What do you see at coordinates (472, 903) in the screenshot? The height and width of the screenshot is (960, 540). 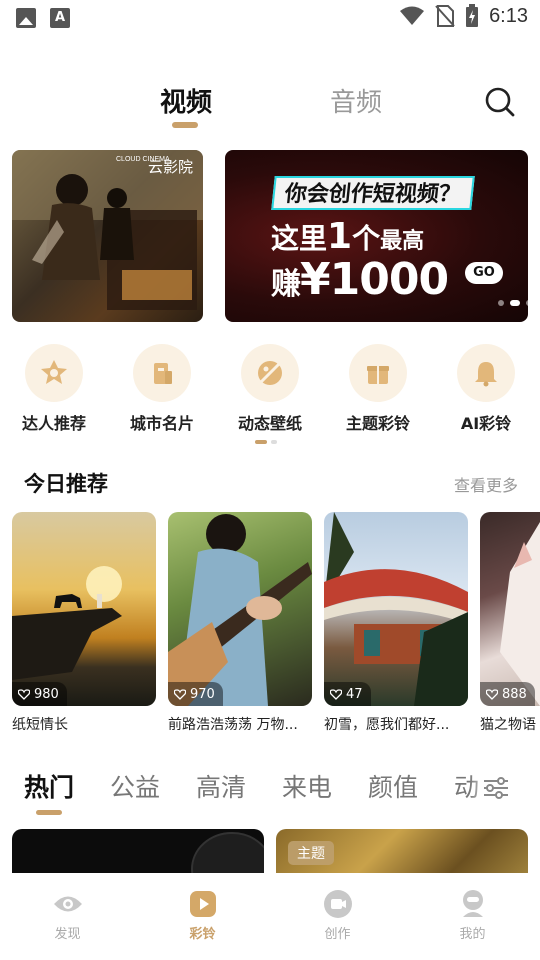 I see `profile-icon` at bounding box center [472, 903].